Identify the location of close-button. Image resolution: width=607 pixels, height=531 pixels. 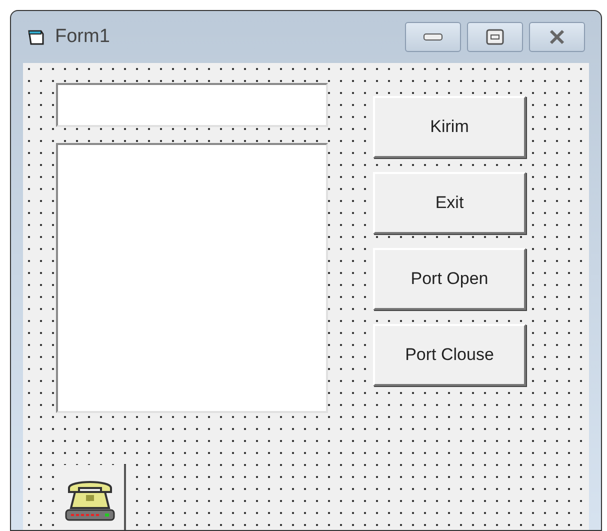
(557, 37).